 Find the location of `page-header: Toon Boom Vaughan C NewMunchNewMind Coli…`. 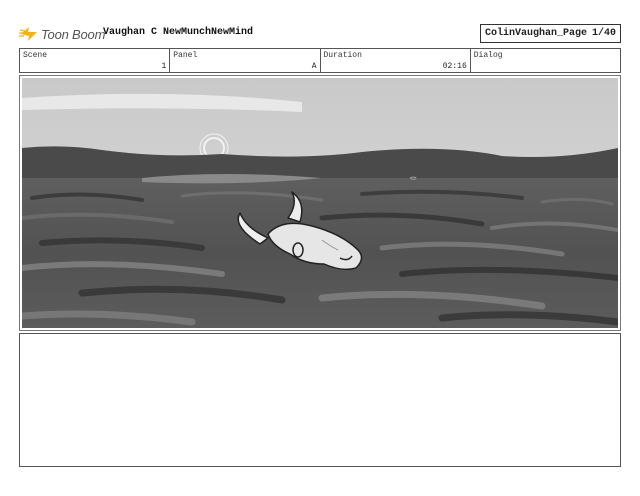

page-header: Toon Boom Vaughan C NewMunchNewMind Coli… is located at coordinates (320, 34).